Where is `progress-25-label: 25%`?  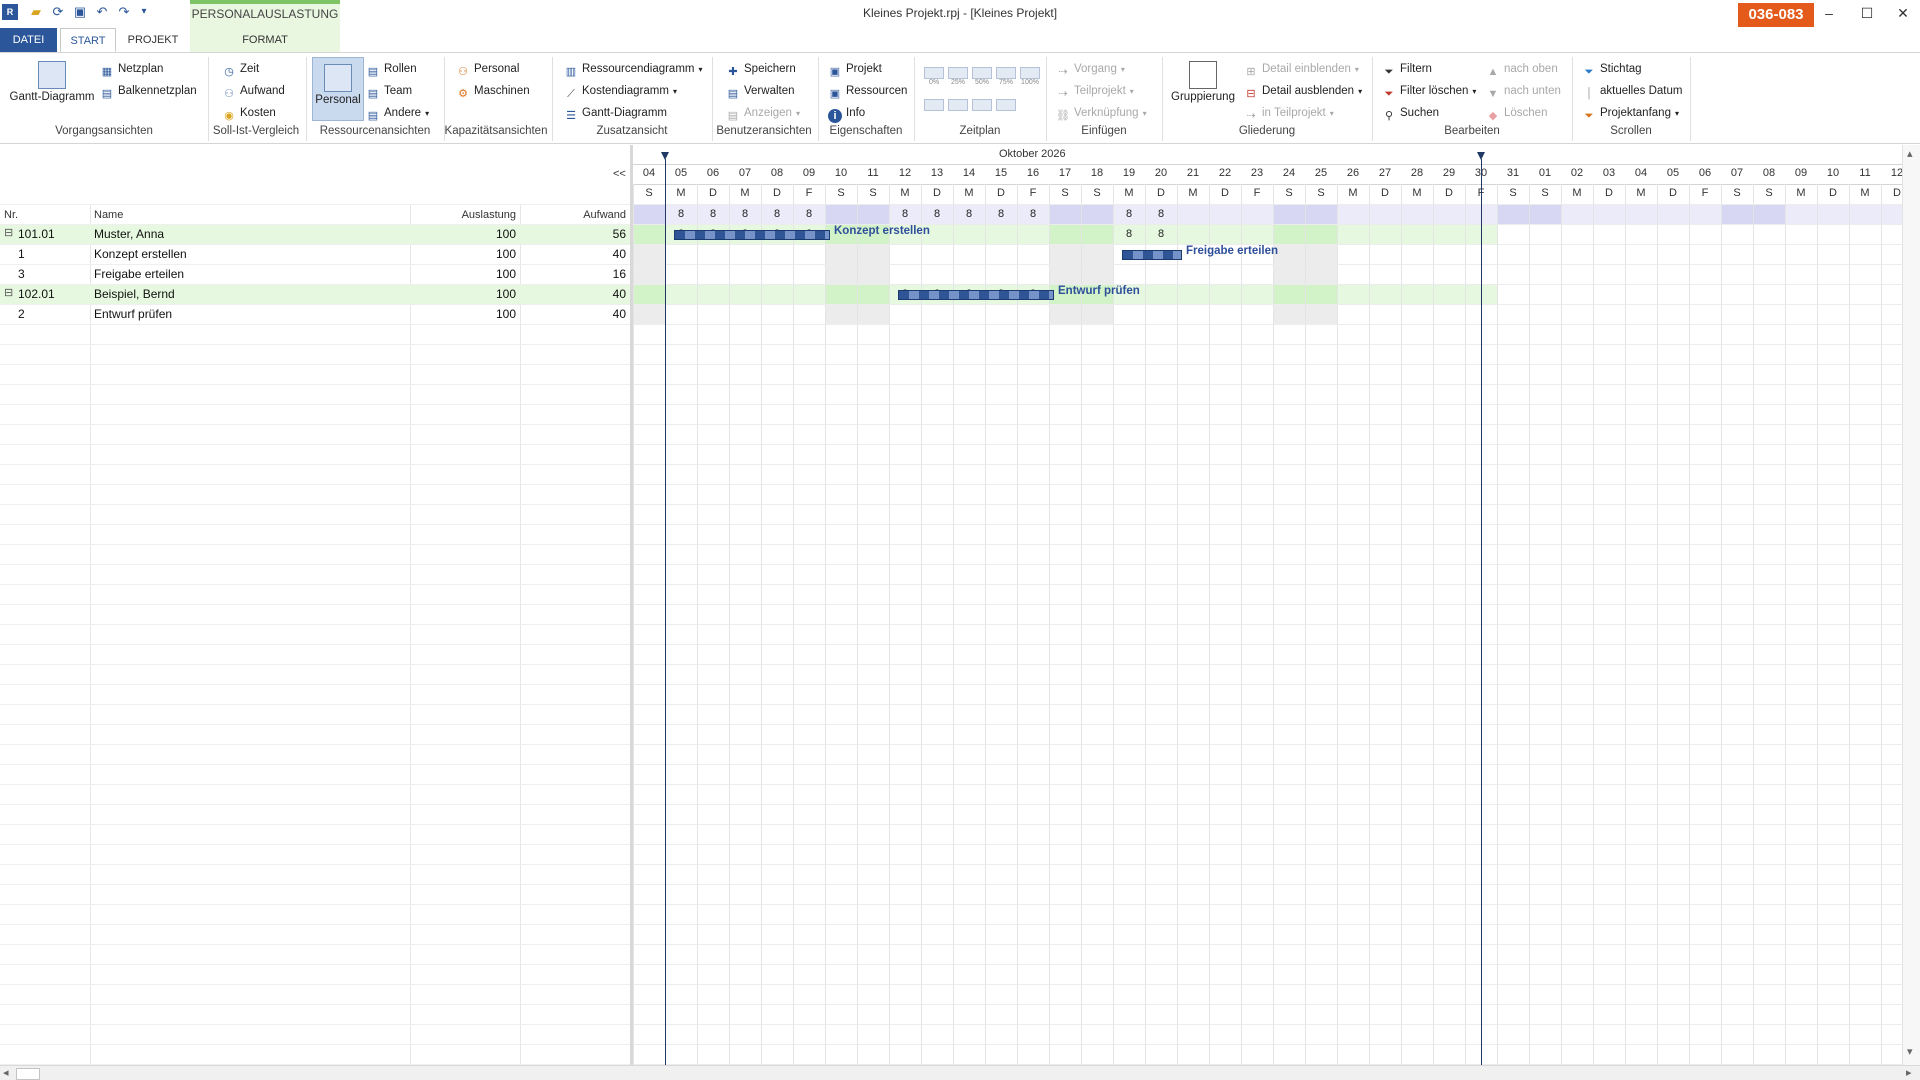 progress-25-label: 25% is located at coordinates (957, 82).